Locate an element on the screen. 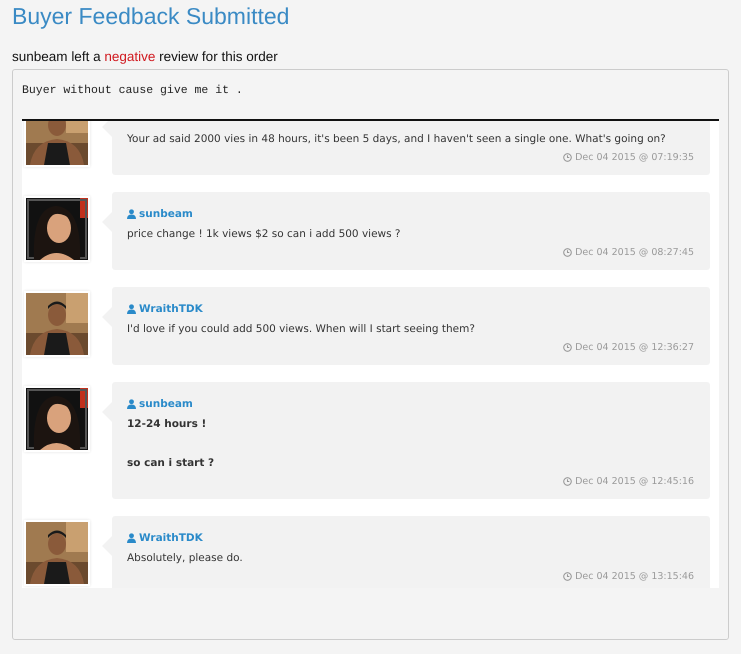  timestamp: Dec 04 2015 @ 13:15:46 is located at coordinates (634, 576).